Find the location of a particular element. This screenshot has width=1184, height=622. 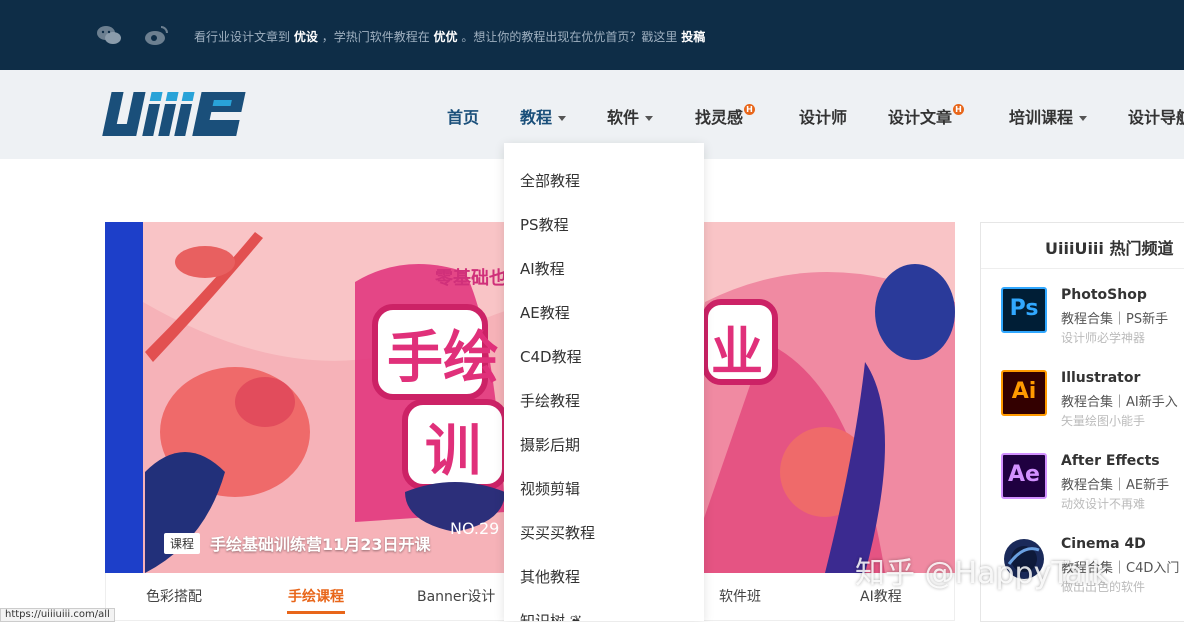

banner-art-text: 训 is located at coordinates (453, 451).